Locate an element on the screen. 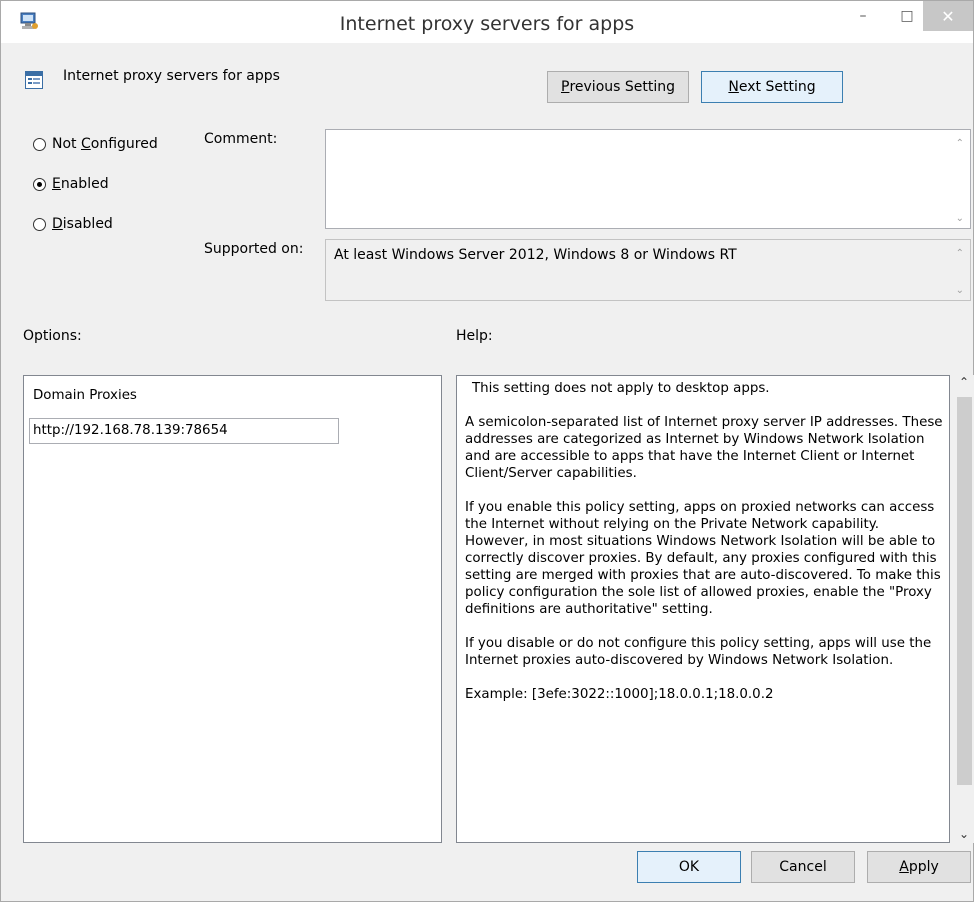 The width and height of the screenshot is (976, 904). comment-scroll-down-icon: ⌄ is located at coordinates (960, 218).